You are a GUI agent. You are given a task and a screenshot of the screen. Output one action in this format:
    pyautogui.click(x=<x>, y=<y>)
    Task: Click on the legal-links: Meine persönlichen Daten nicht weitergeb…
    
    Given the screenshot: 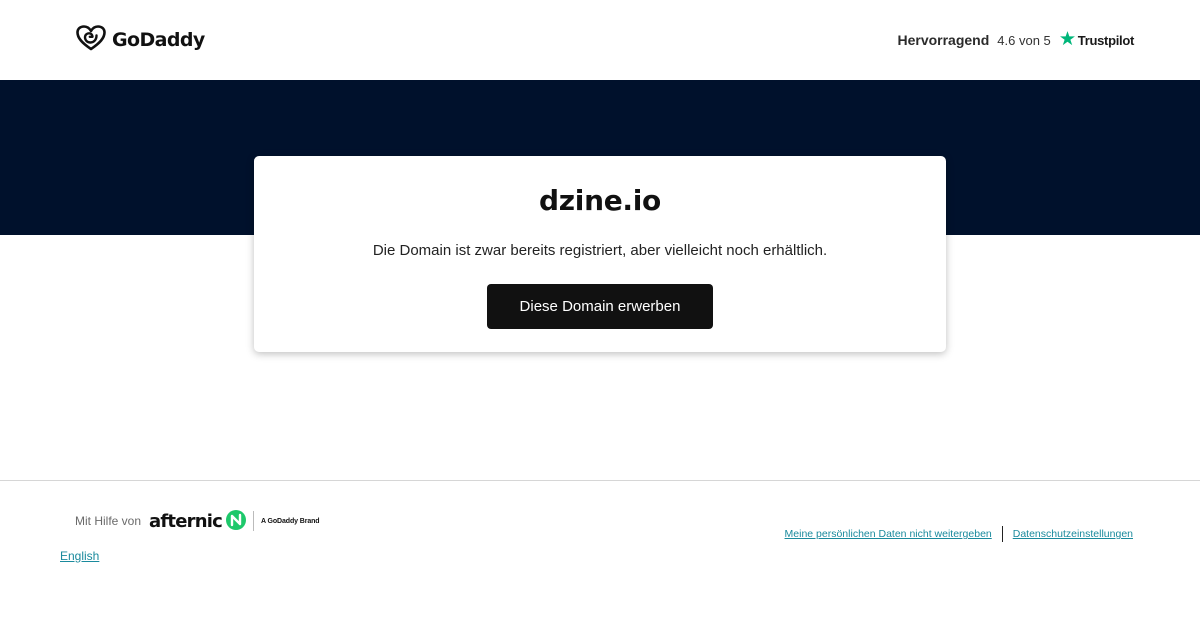 What is the action you would take?
    pyautogui.click(x=959, y=534)
    